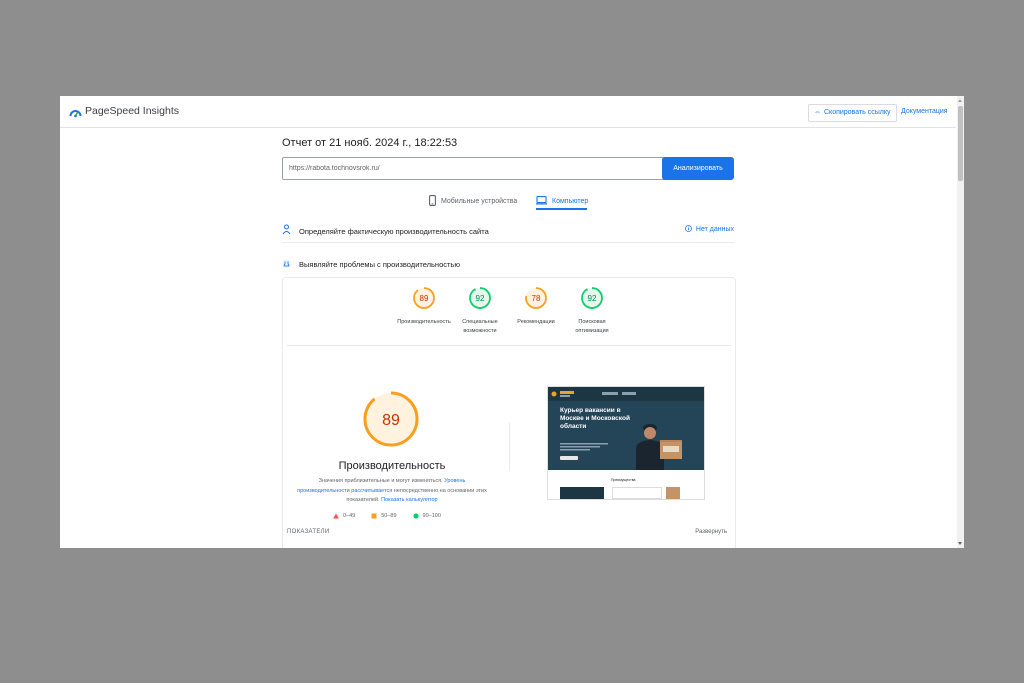 The image size is (1024, 683). I want to click on copy-link-button: ⇔ Скопировать ссылку, so click(852, 113).